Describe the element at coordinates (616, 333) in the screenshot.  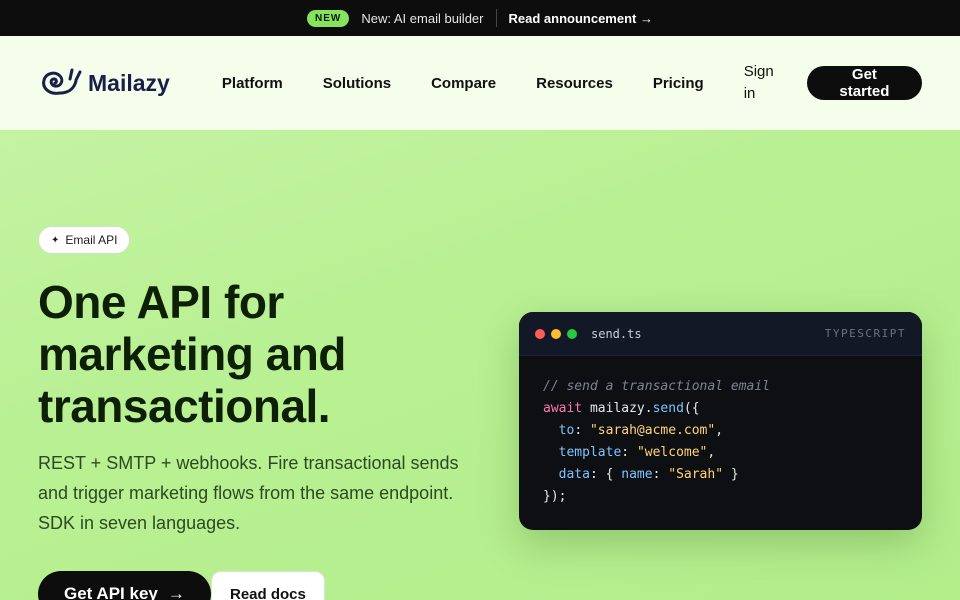
I see `code-filename: send.ts` at that location.